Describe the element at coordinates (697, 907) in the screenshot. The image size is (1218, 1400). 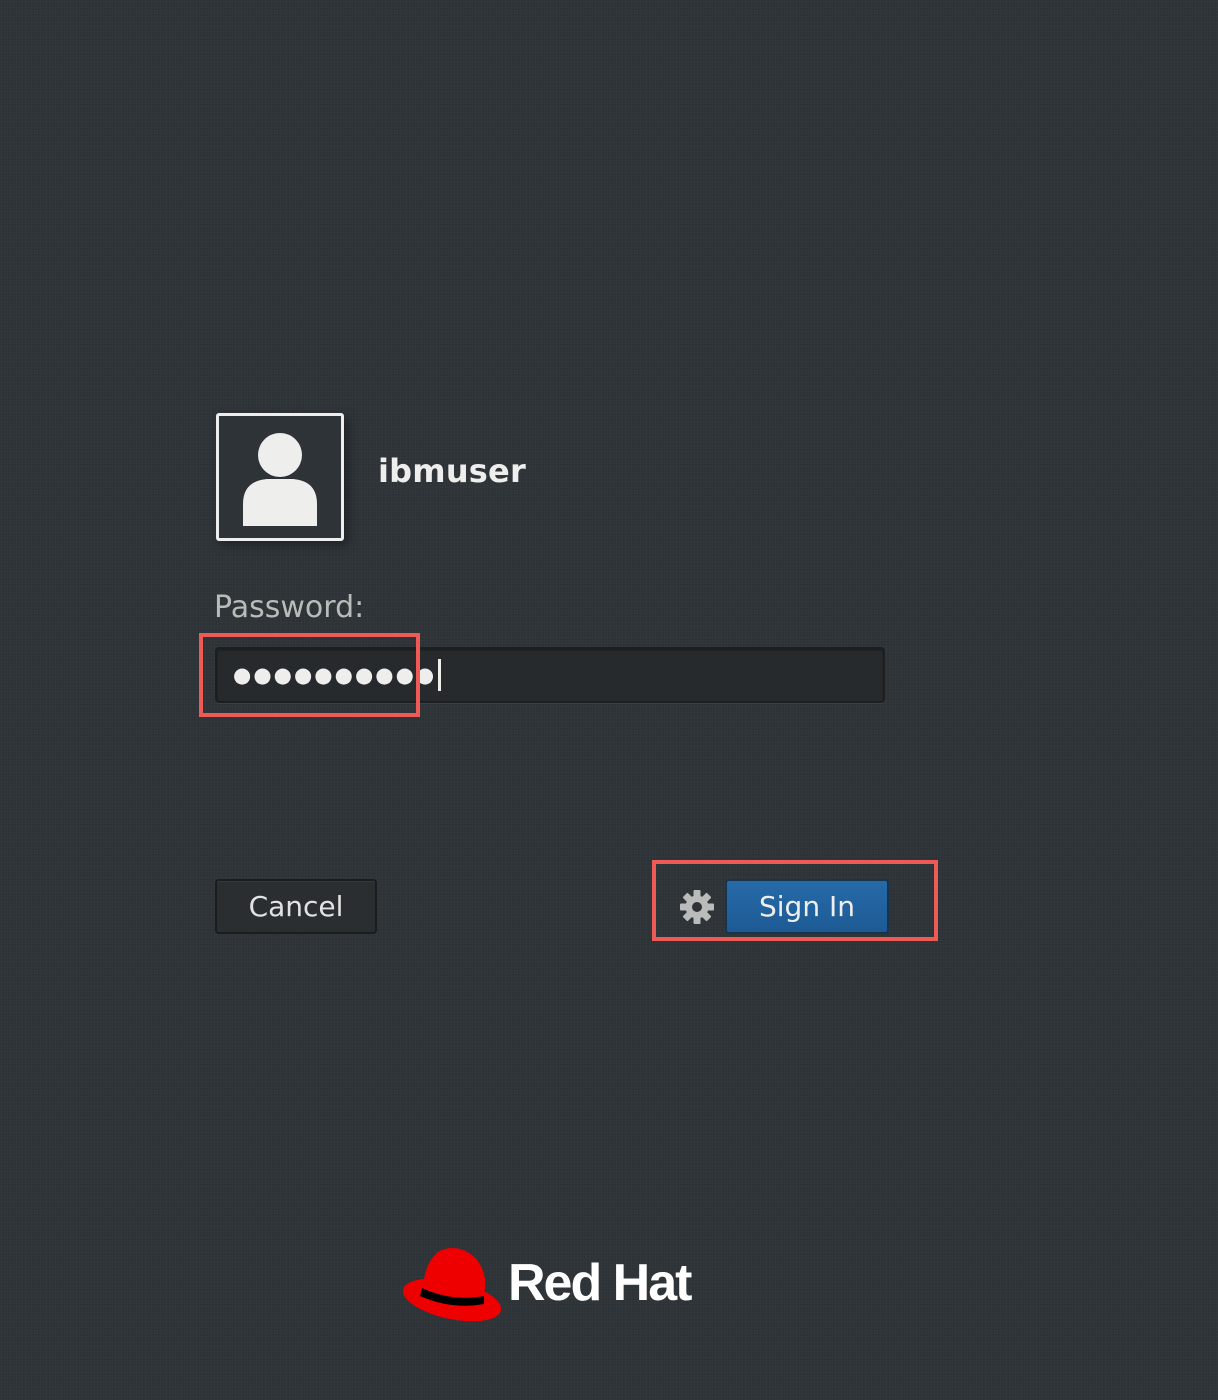
I see `gear-icon` at that location.